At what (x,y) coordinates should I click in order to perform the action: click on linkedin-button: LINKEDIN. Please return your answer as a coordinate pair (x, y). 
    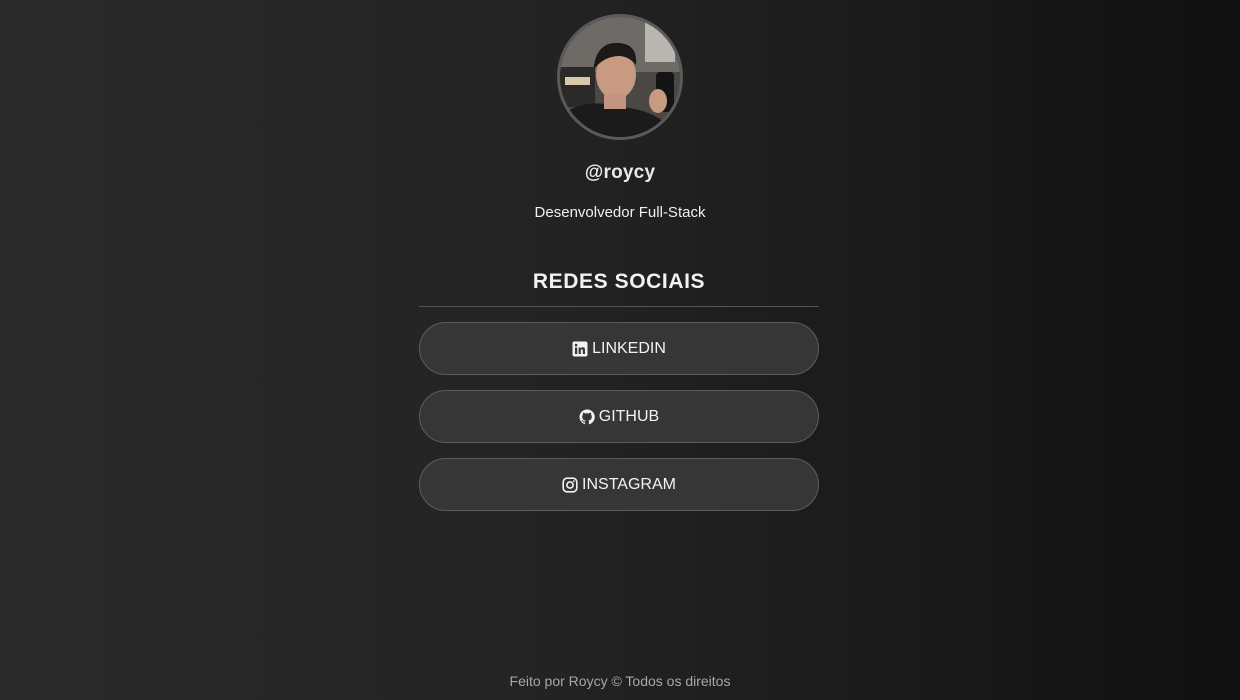
    Looking at the image, I should click on (619, 348).